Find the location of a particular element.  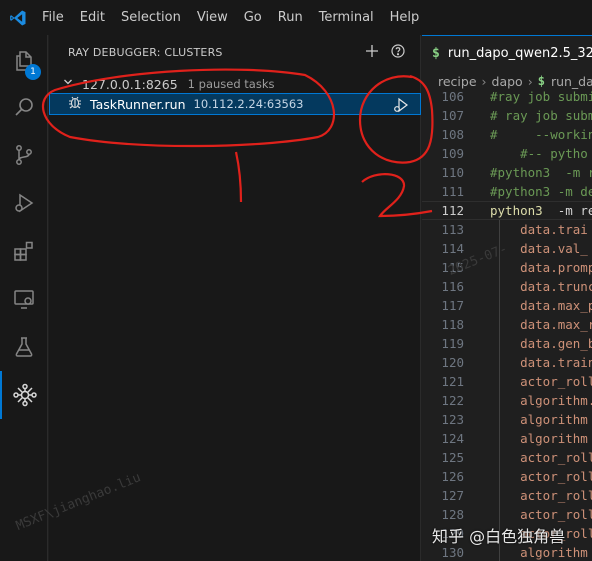

code-line: 122 algorithm. is located at coordinates (507, 400).